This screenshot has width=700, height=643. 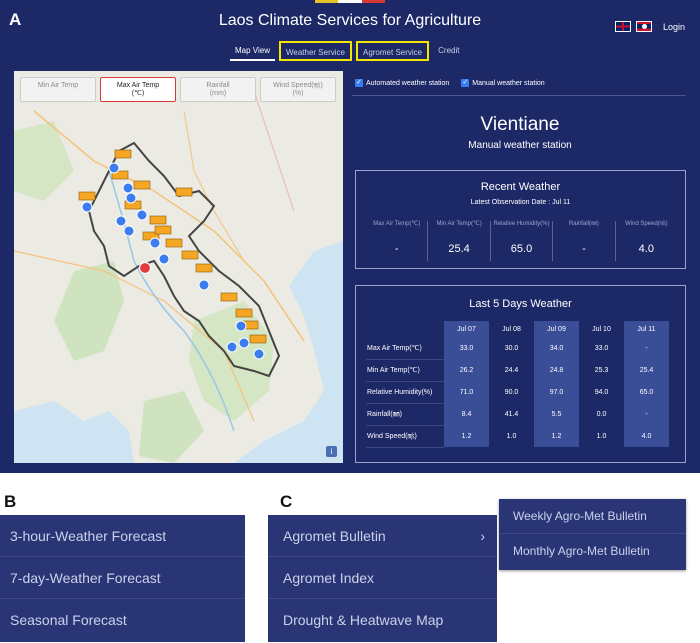 What do you see at coordinates (601, 414) in the screenshot?
I see `table-cell: 0.0` at bounding box center [601, 414].